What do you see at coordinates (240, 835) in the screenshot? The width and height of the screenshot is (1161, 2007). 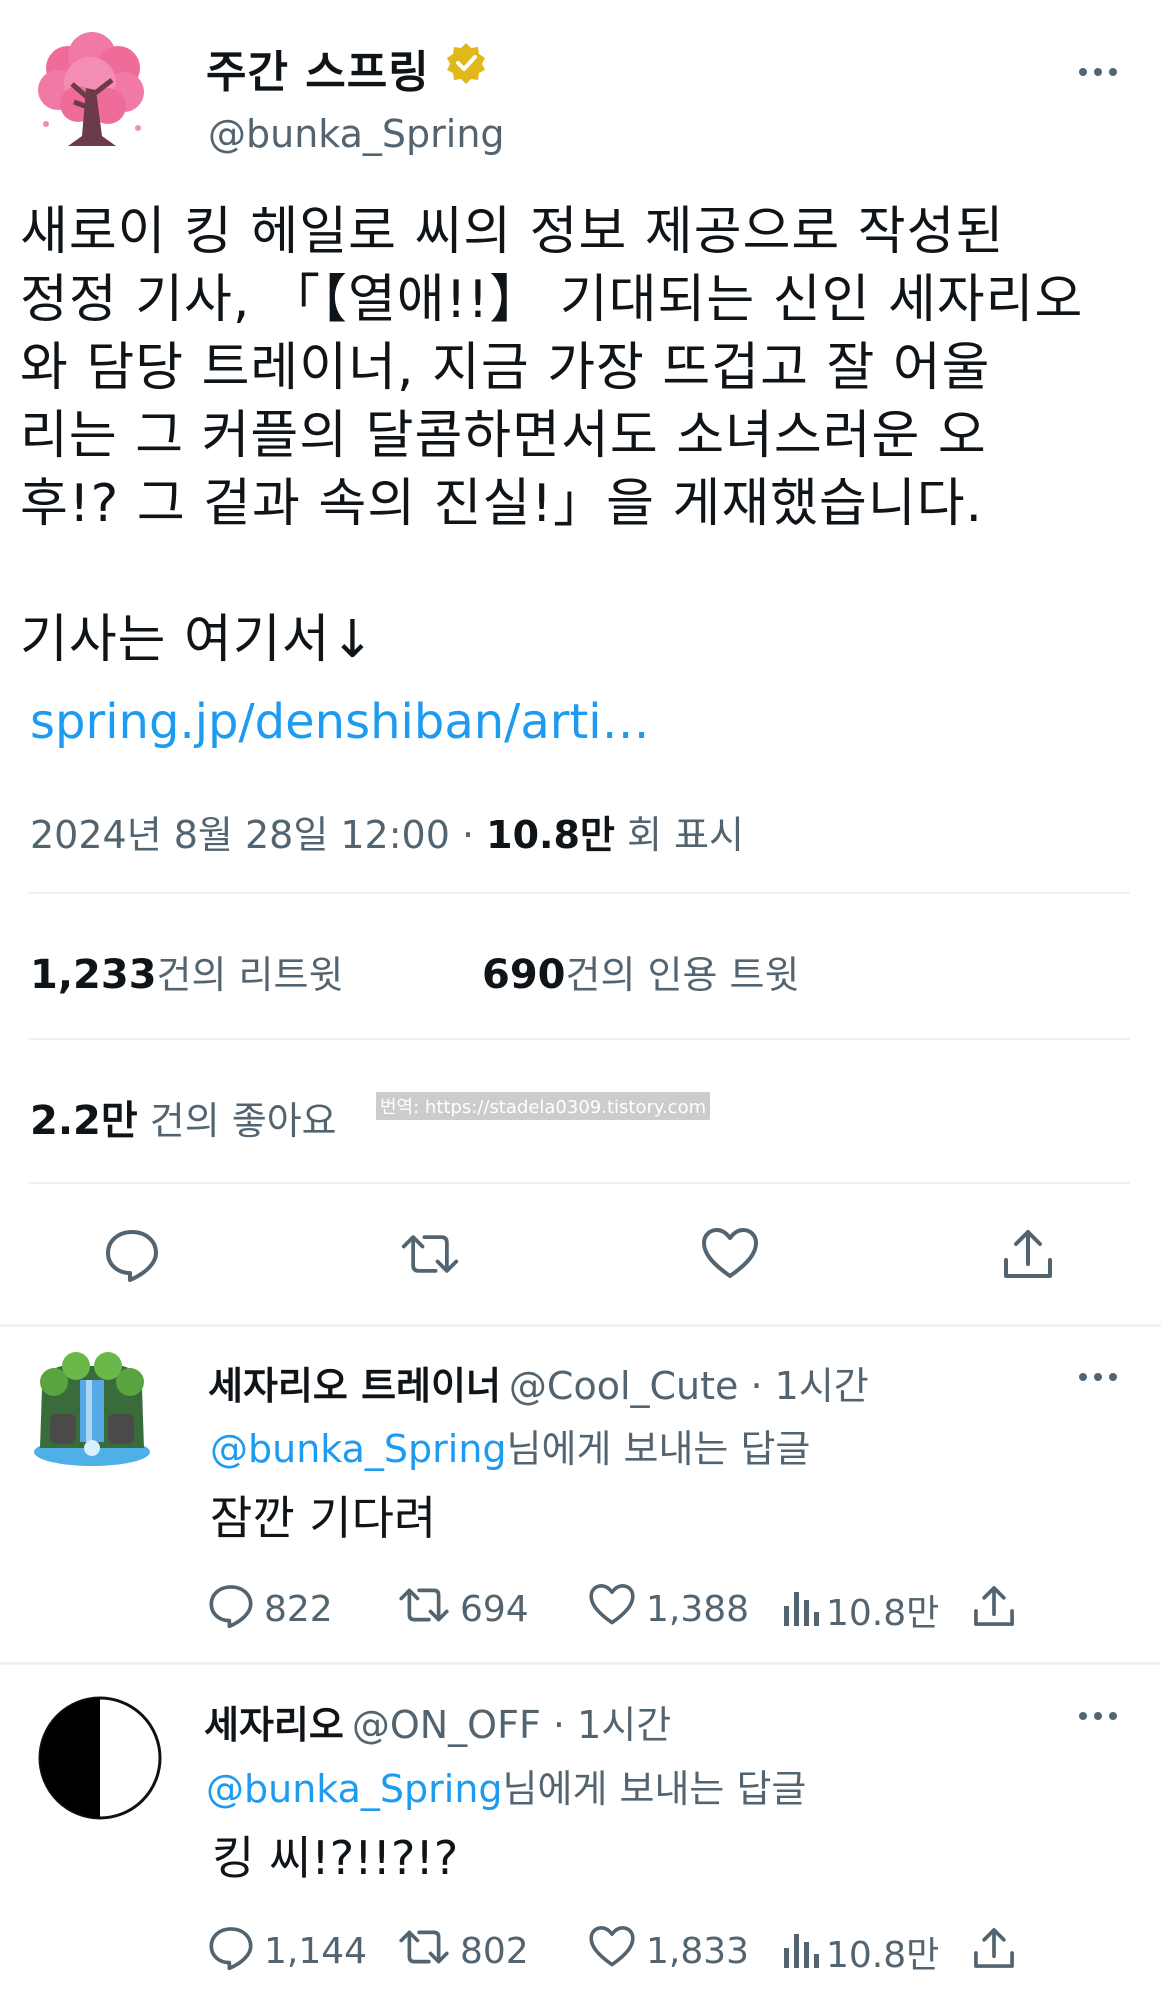 I see `tweet-date: 2024년 8월 28일 12:00` at bounding box center [240, 835].